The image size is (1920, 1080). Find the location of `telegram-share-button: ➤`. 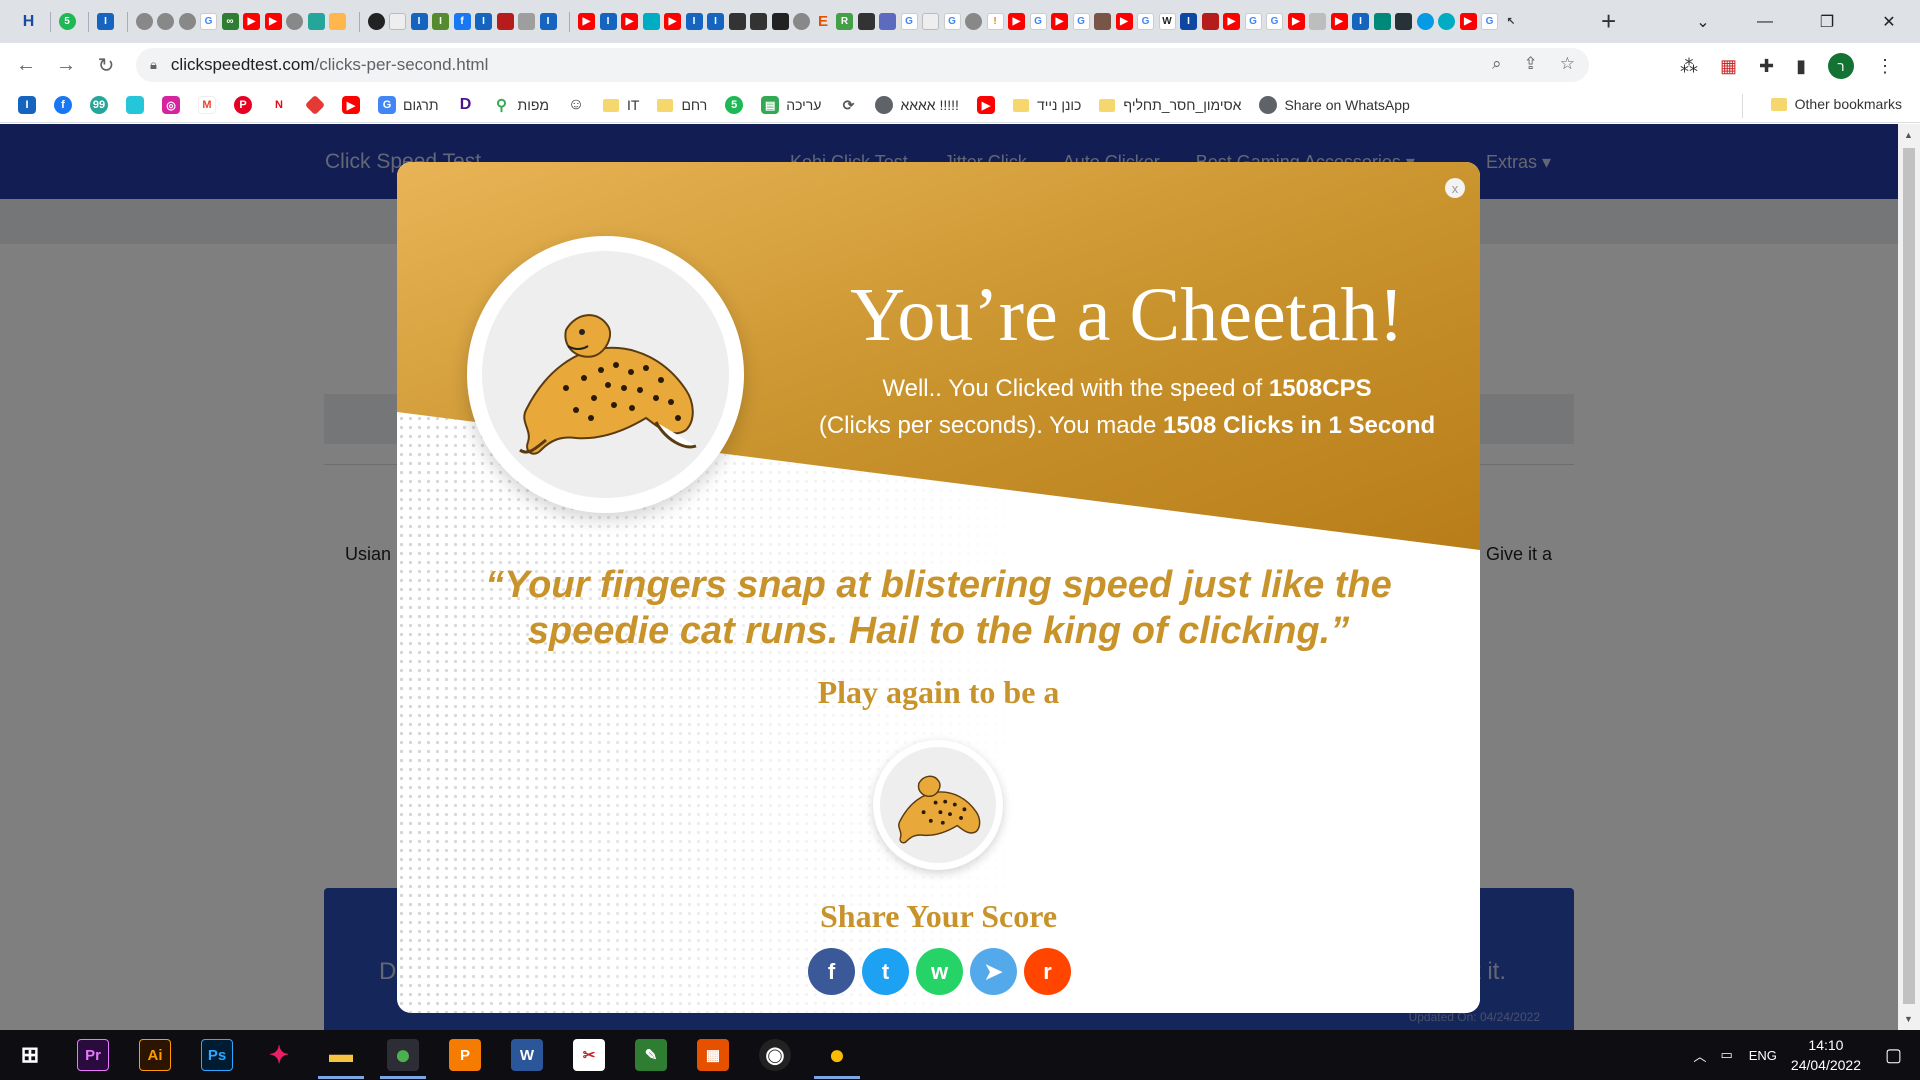

telegram-share-button: ➤ is located at coordinates (993, 971).